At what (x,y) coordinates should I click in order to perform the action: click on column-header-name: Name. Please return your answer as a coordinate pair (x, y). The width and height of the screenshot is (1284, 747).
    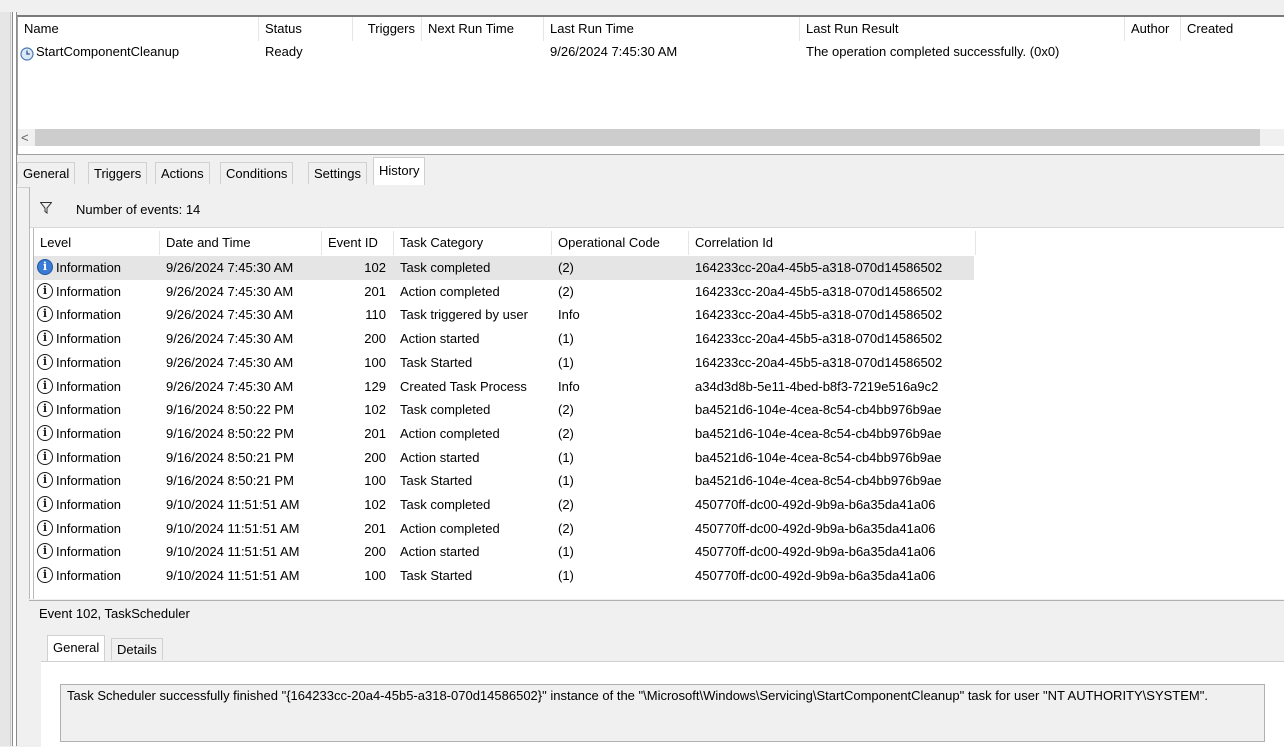
    Looking at the image, I should click on (138, 29).